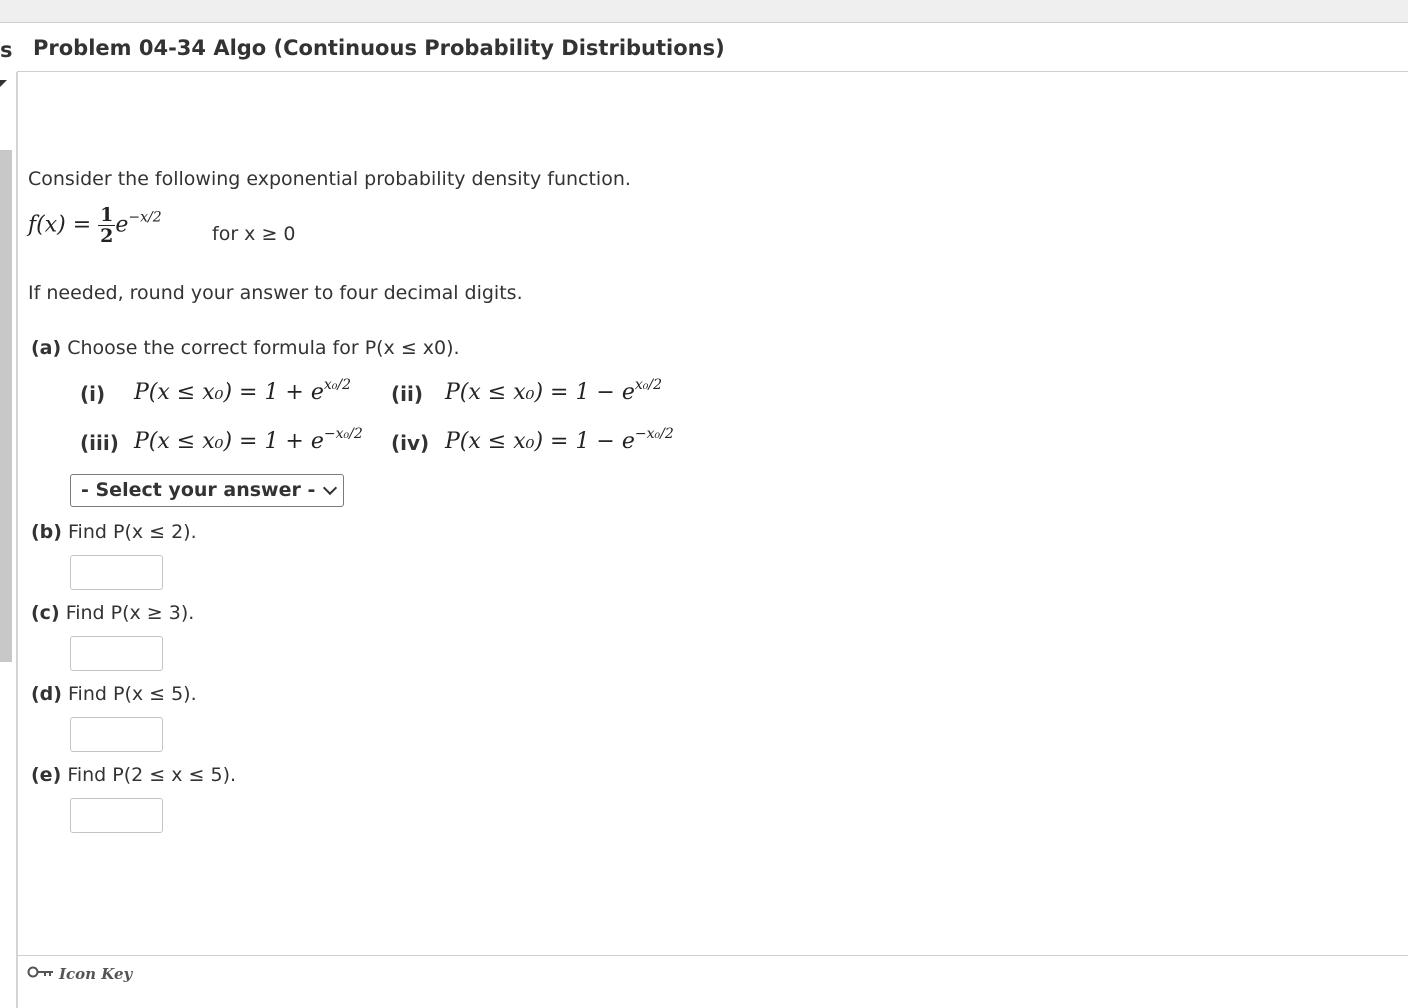 Image resolution: width=1408 pixels, height=1008 pixels. I want to click on icon-key-link: Icon Key, so click(79, 974).